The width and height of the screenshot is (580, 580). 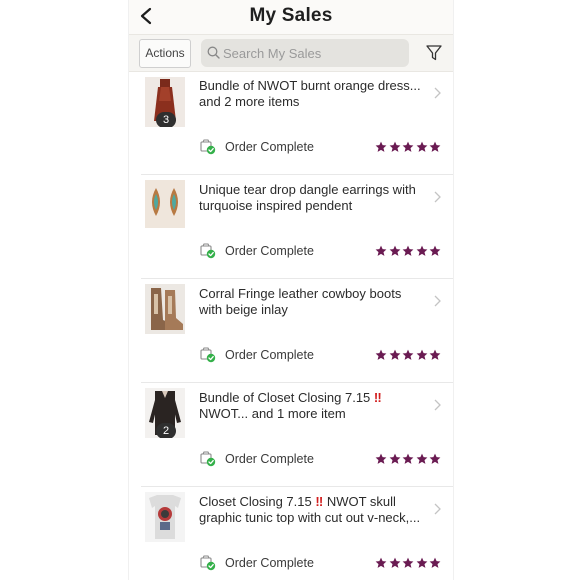 I want to click on filter-button, so click(x=434, y=53).